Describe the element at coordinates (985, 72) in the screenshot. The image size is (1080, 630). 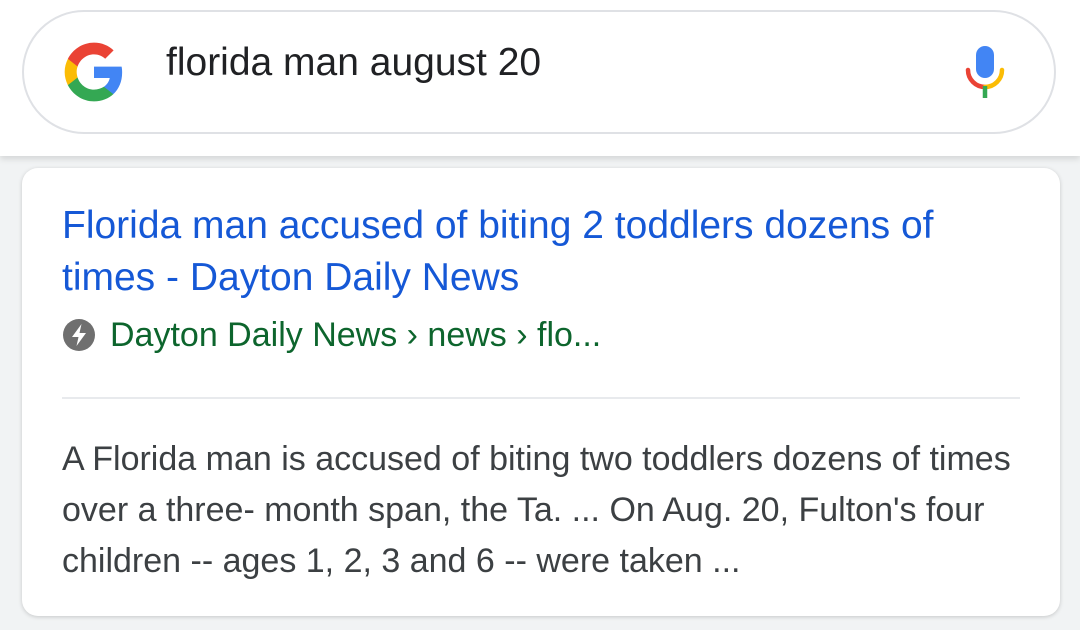
I see `microphone-icon` at that location.